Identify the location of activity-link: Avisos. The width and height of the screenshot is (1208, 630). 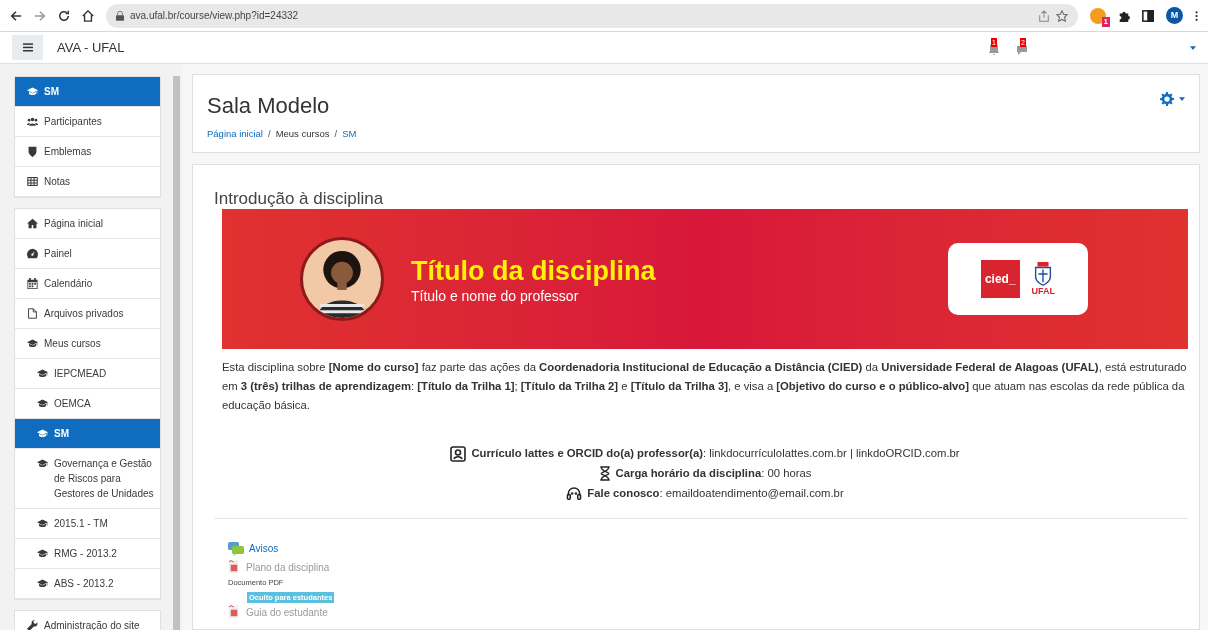
(264, 548).